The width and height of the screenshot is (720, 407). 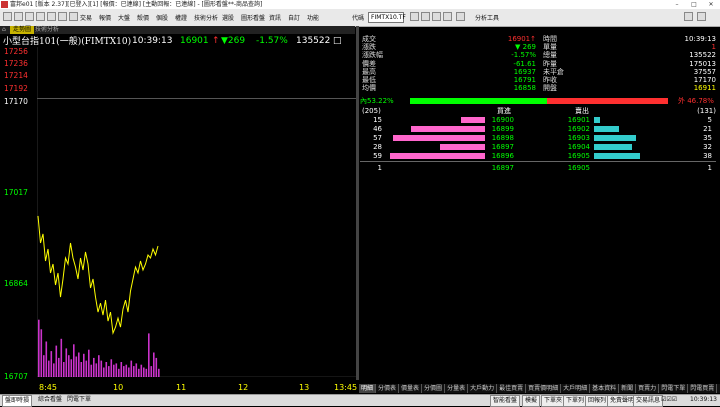 I want to click on close-icon: ✕, so click(x=711, y=4).